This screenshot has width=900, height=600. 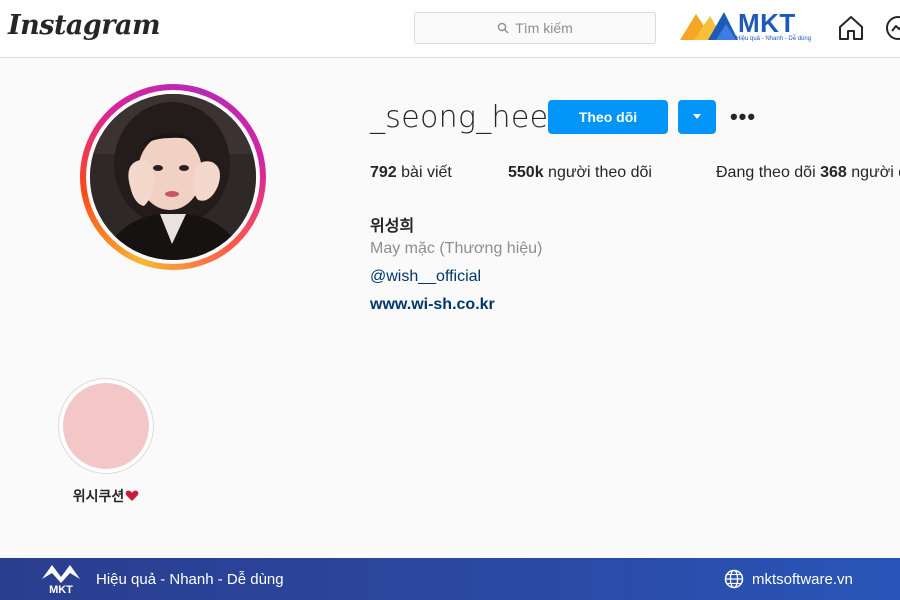 What do you see at coordinates (802, 579) in the screenshot?
I see `footer-website: mktsoftware.vn` at bounding box center [802, 579].